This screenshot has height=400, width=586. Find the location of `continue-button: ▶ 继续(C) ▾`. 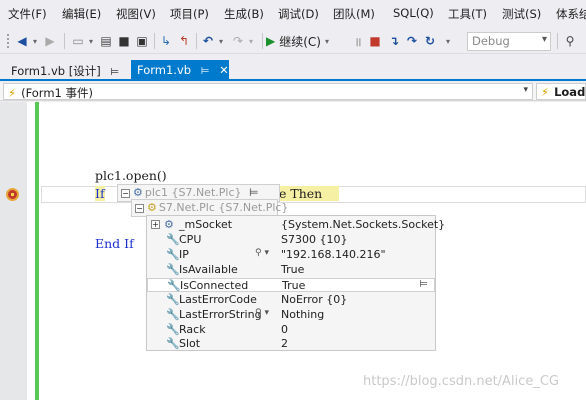

continue-button: ▶ 继续(C) ▾ is located at coordinates (306, 41).